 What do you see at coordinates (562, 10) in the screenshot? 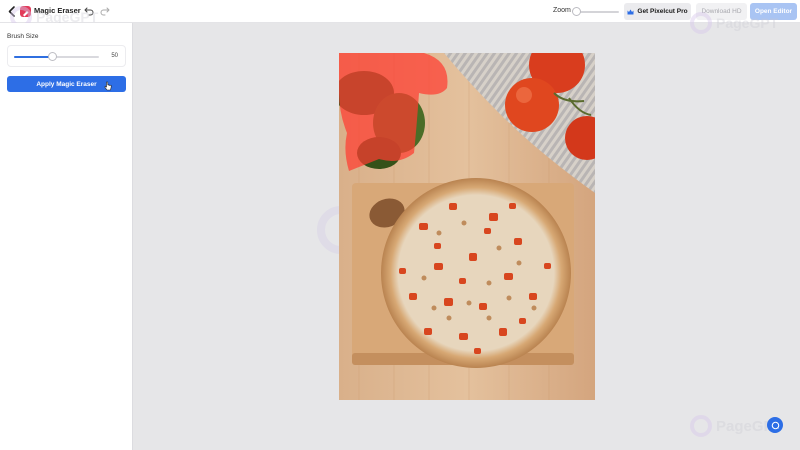
I see `zoom-label: Zoom` at bounding box center [562, 10].